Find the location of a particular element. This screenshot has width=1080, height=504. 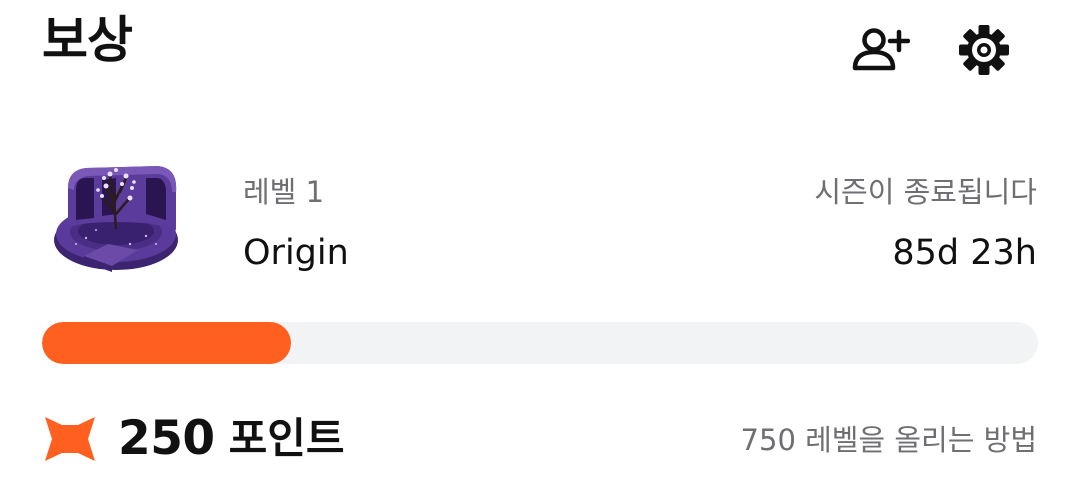

season-remaining-time: 85d 23h is located at coordinates (964, 253).